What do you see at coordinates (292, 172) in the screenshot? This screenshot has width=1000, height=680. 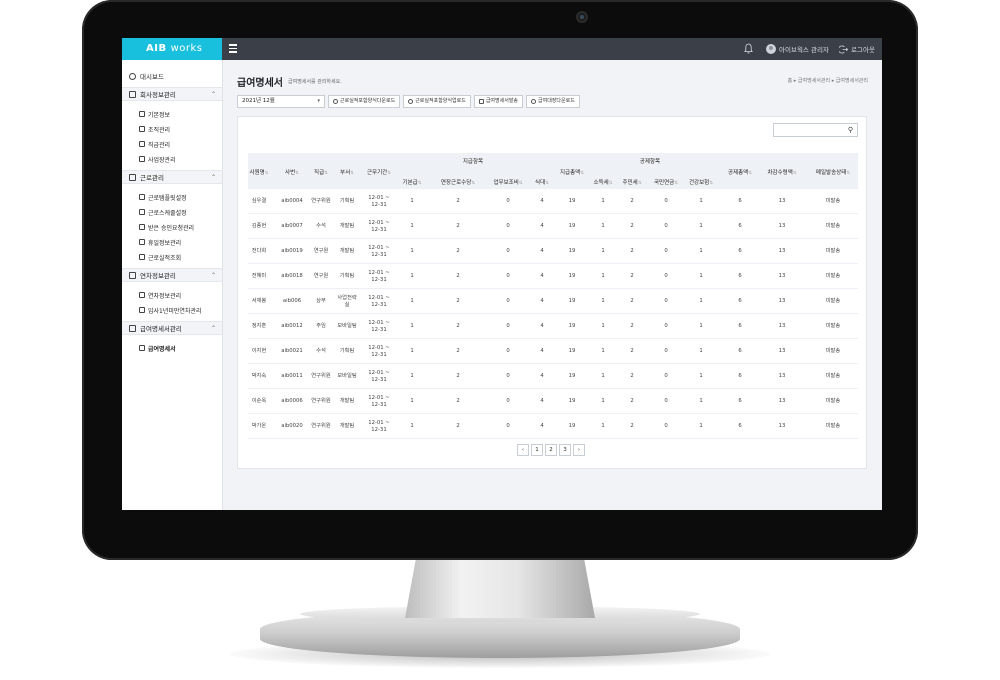 I see `col-employee-no: 사번⇅` at bounding box center [292, 172].